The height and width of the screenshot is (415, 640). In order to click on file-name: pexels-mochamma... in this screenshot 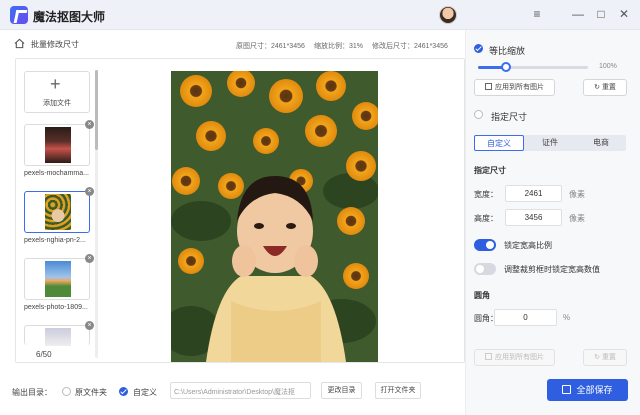, I will do `click(56, 173)`.